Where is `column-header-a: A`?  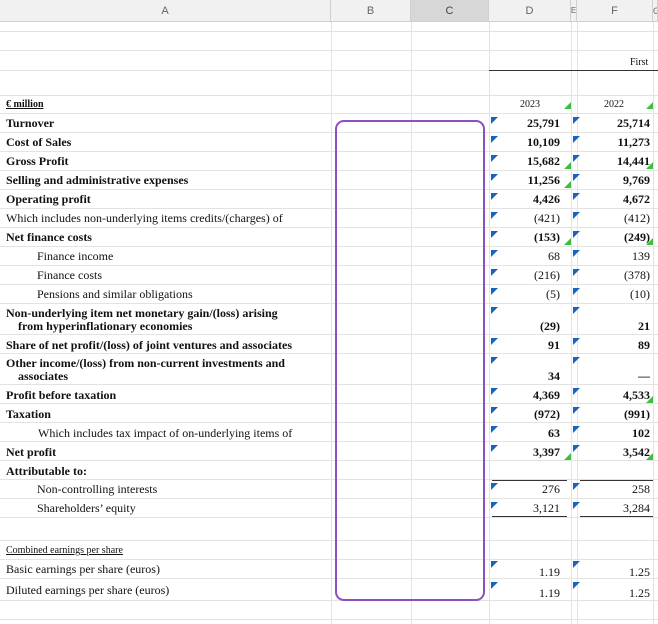
column-header-a: A is located at coordinates (165, 11).